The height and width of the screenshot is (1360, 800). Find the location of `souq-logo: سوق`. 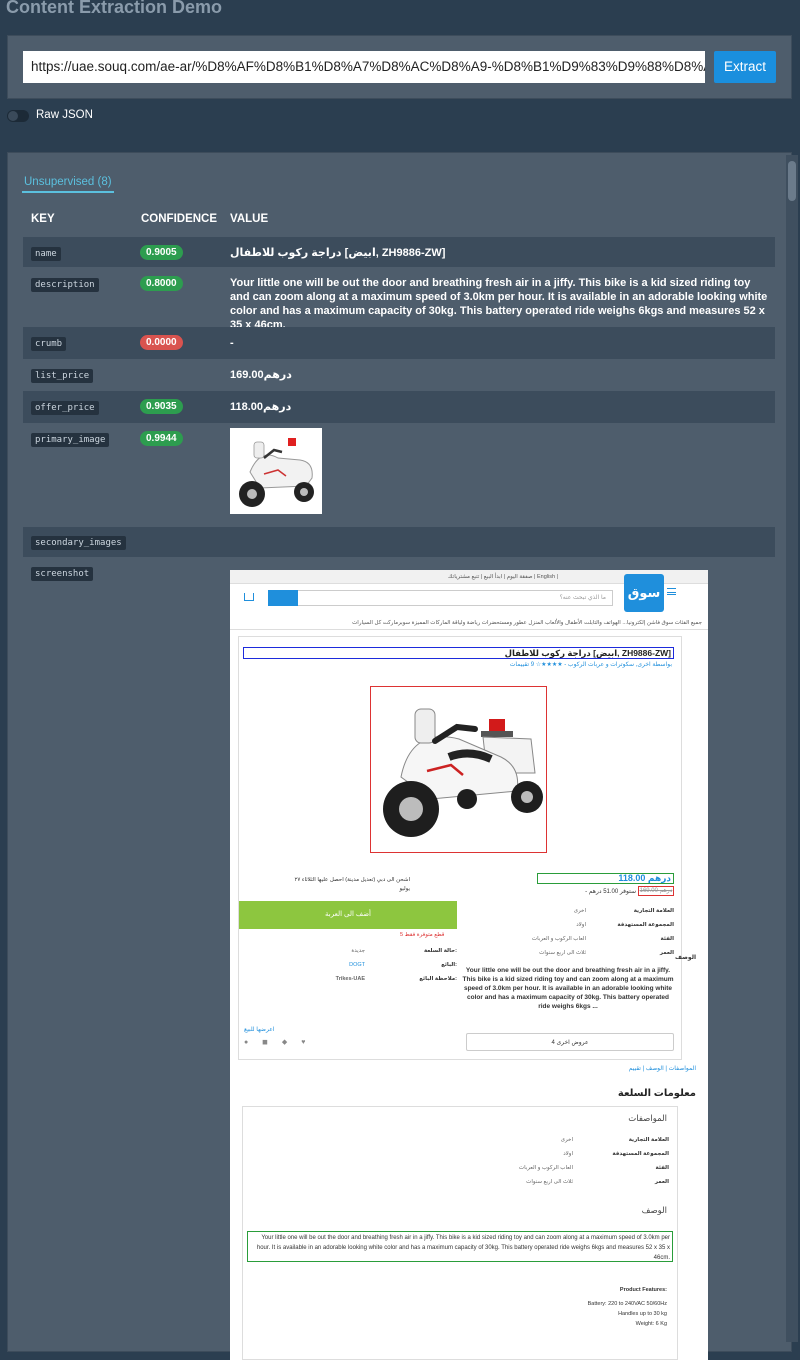

souq-logo: سوق is located at coordinates (644, 593).